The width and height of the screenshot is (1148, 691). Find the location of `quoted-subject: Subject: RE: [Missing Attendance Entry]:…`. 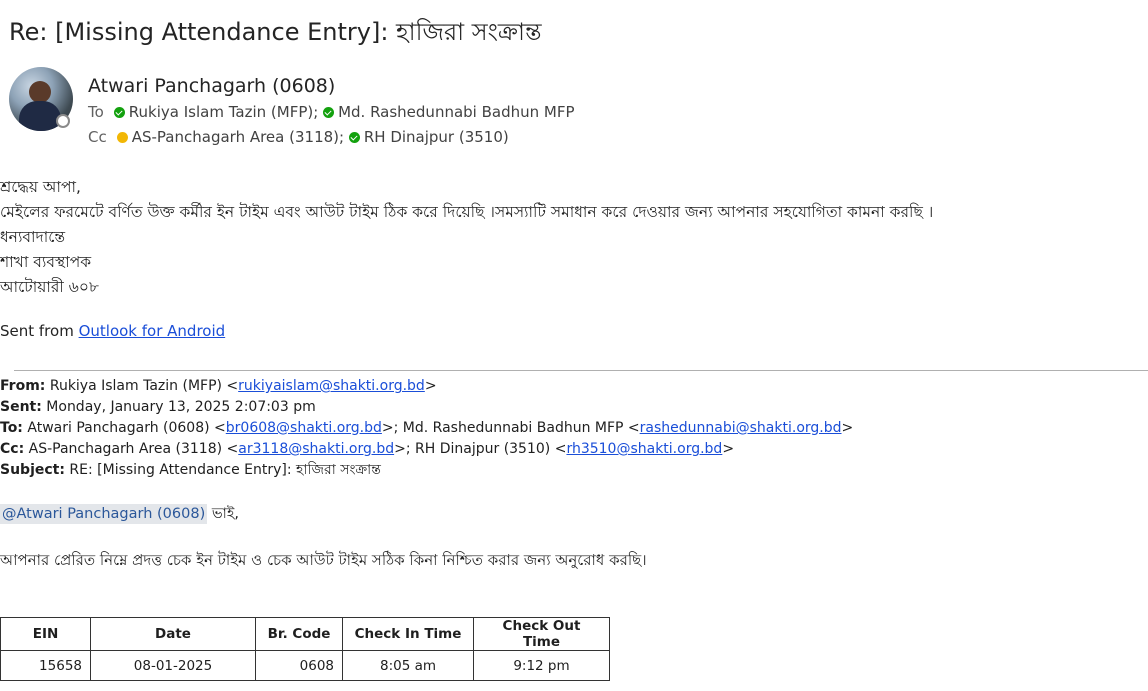

quoted-subject: Subject: RE: [Missing Attendance Entry]:… is located at coordinates (426, 470).